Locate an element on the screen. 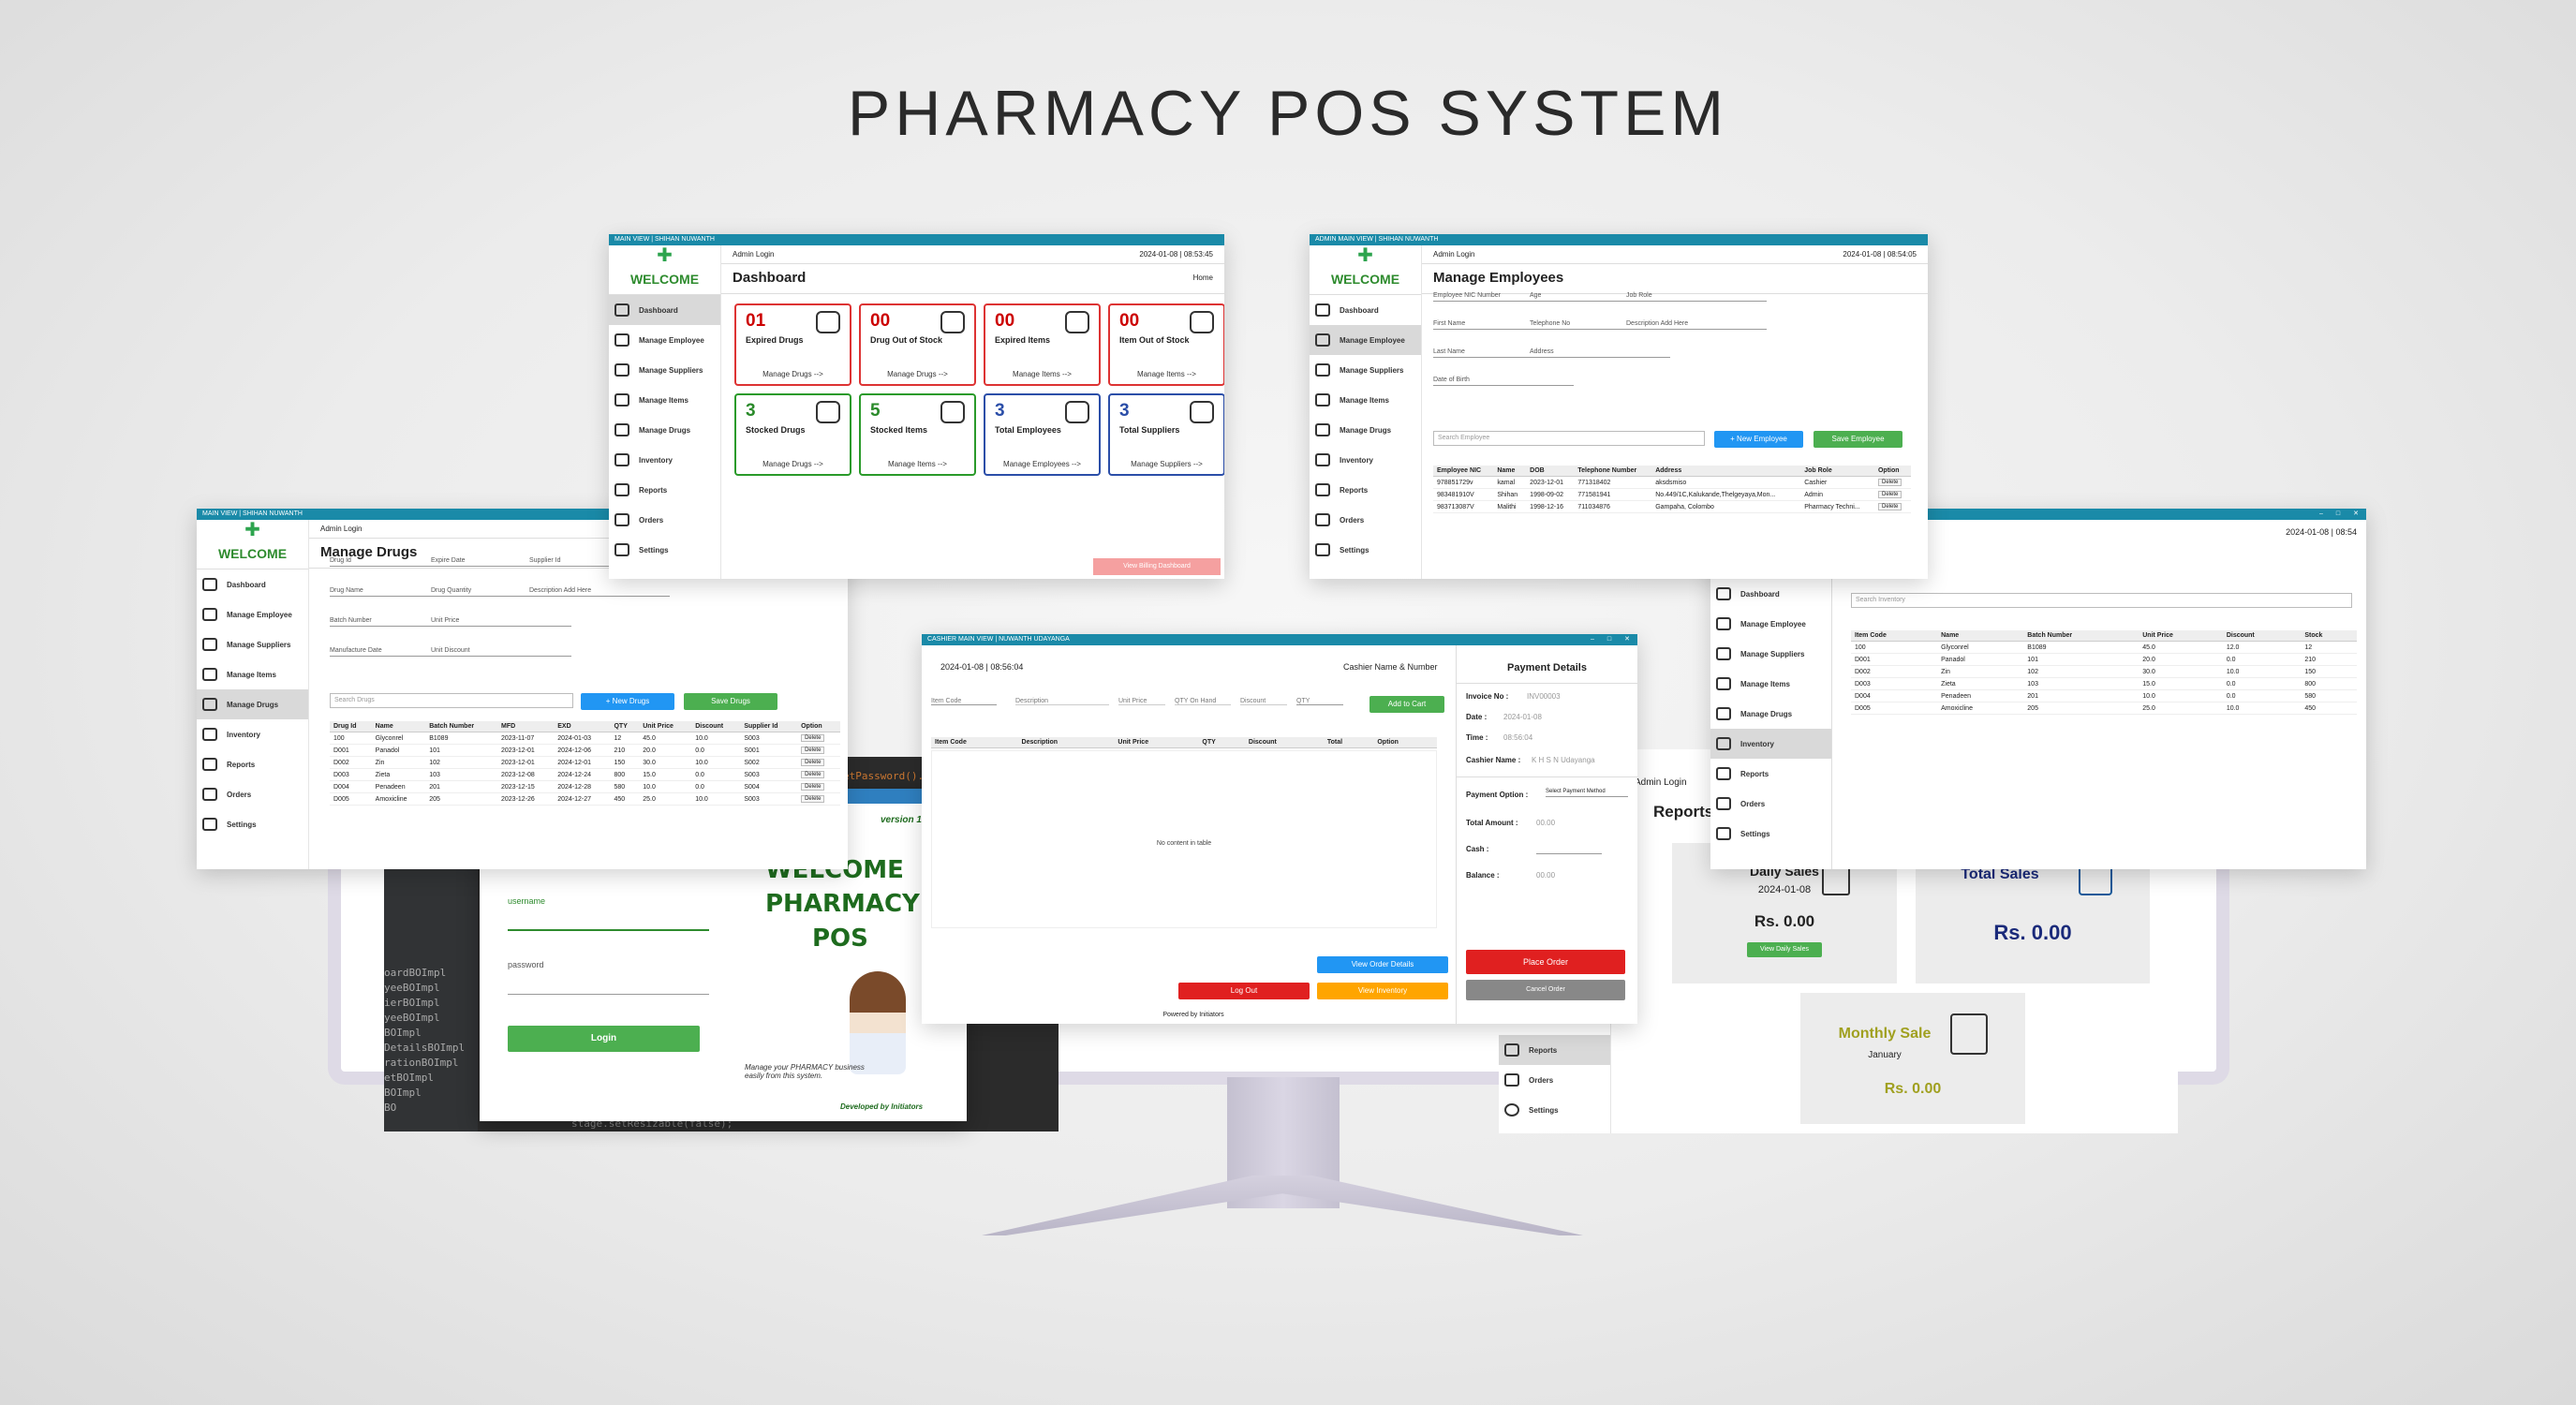 Image resolution: width=2576 pixels, height=1405 pixels. view-inventory-button: View Inventory is located at coordinates (1382, 991).